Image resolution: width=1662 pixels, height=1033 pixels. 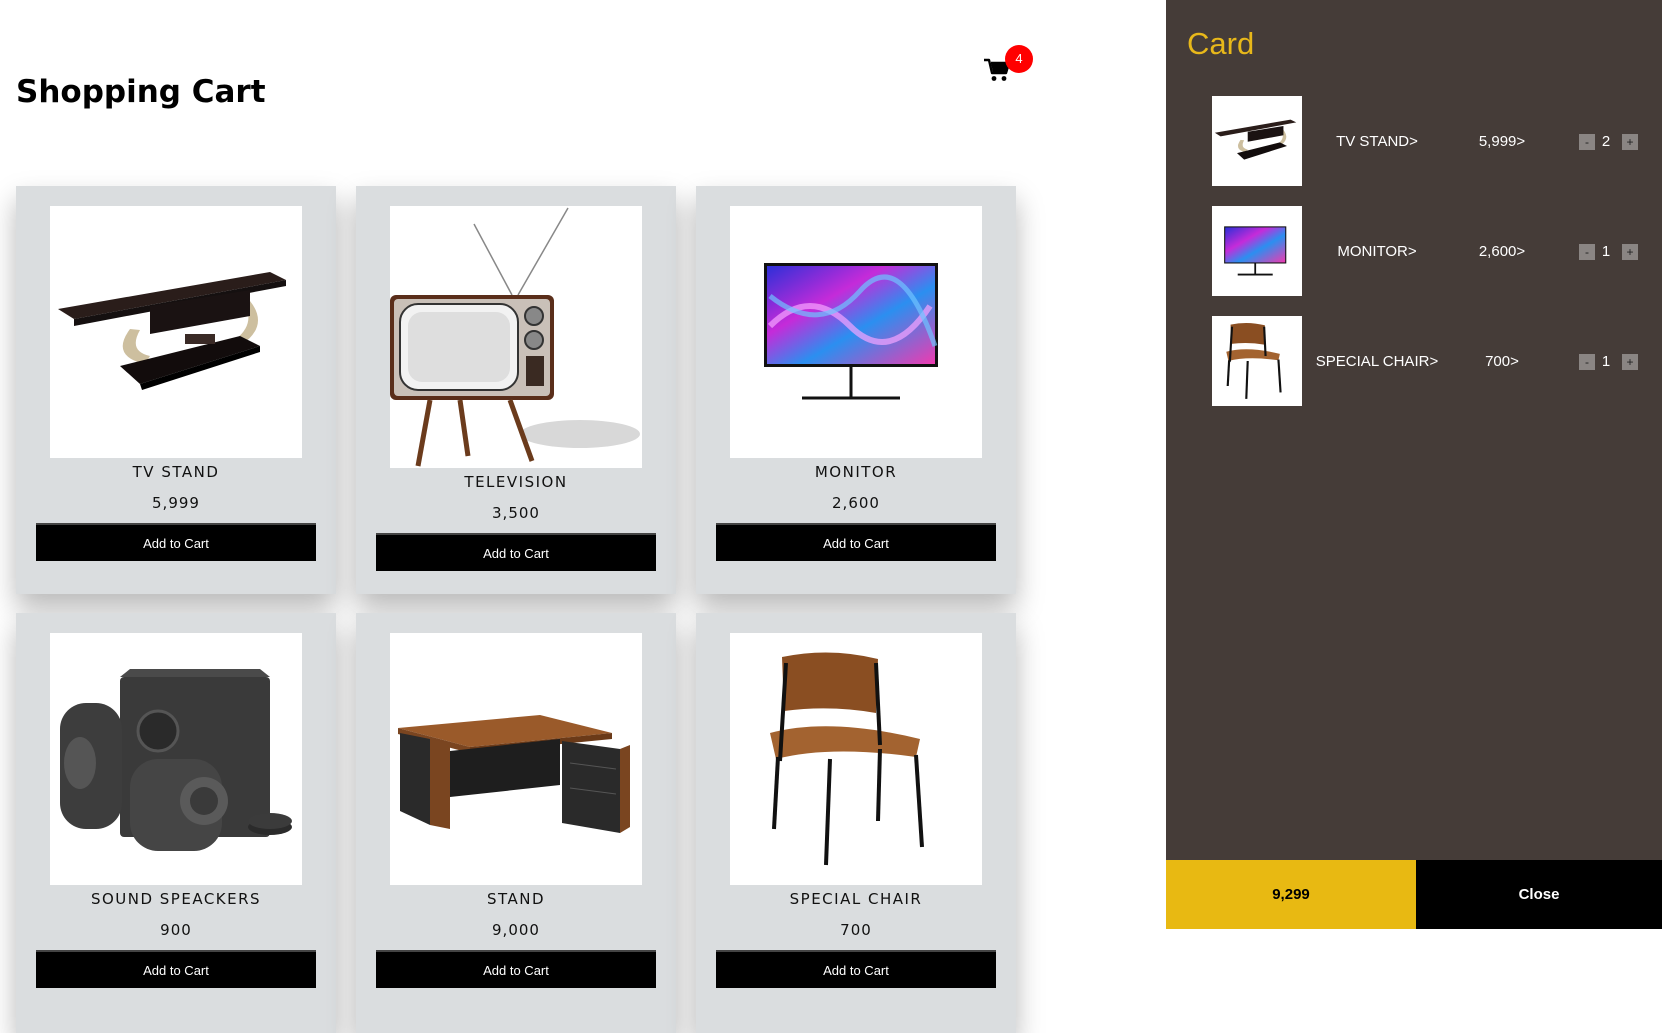 I want to click on product-card: TELEVISION 3,500 Add to Cart, so click(x=516, y=390).